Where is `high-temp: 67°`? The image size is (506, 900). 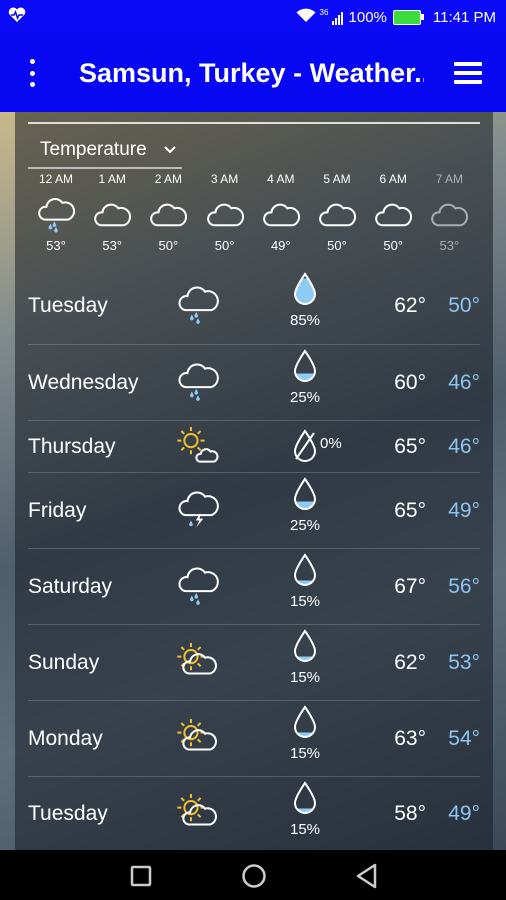
high-temp: 67° is located at coordinates (410, 586).